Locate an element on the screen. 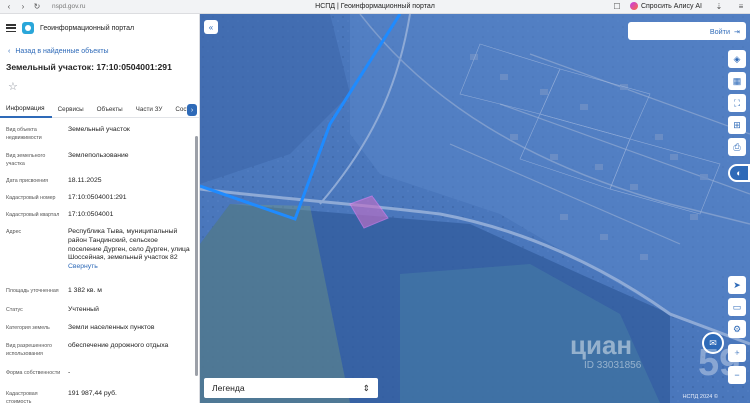 The image size is (750, 406). layers-icon: ◈ is located at coordinates (737, 59).